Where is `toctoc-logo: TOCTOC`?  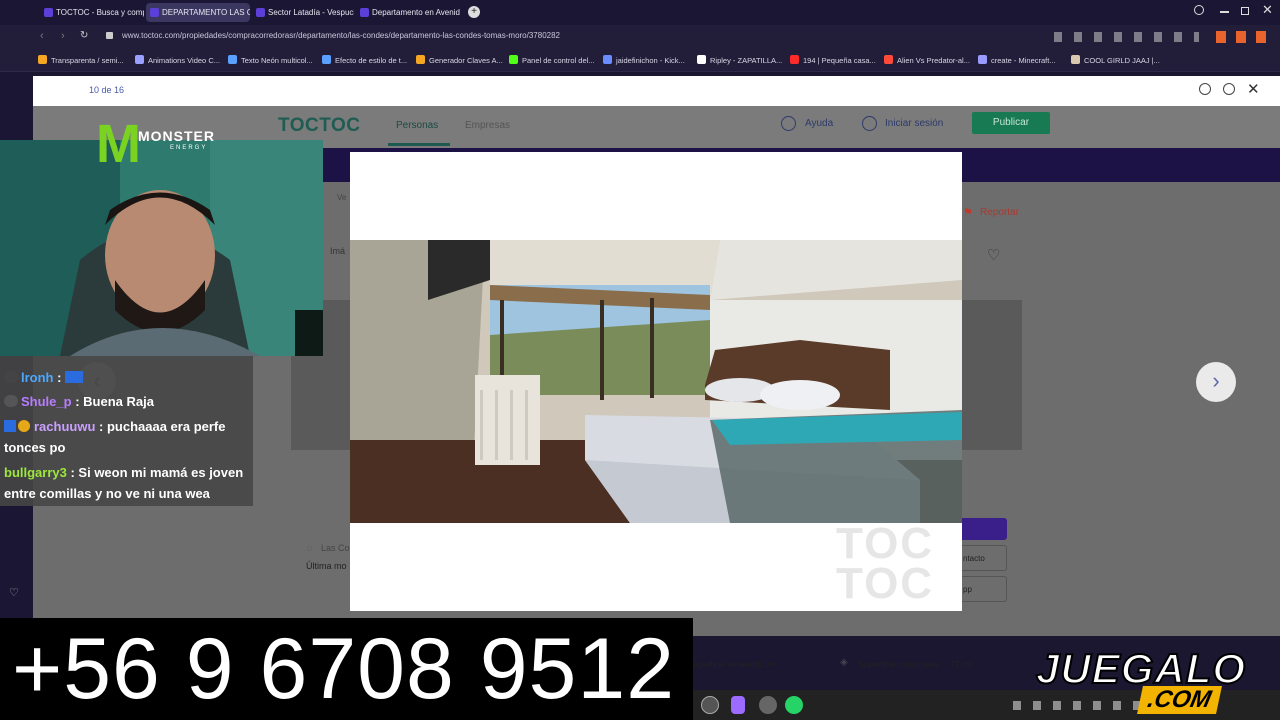 toctoc-logo: TOCTOC is located at coordinates (319, 126).